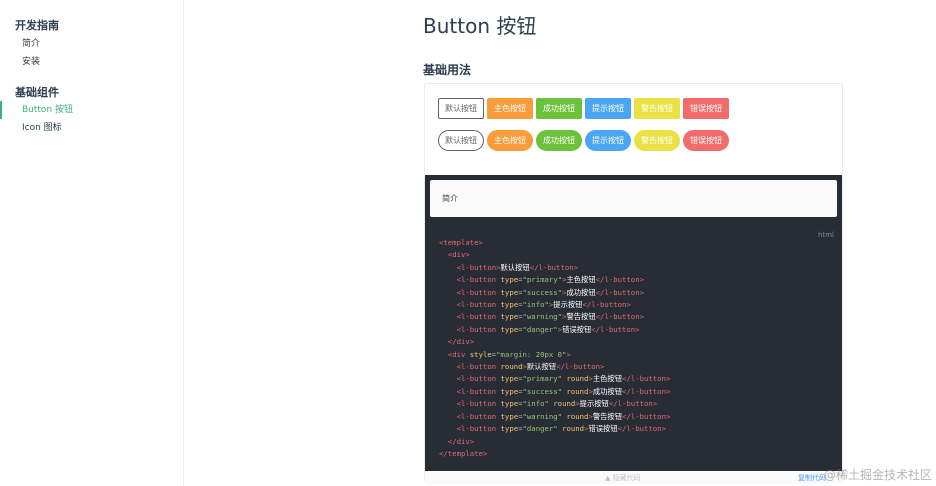 Image resolution: width=936 pixels, height=486 pixels. I want to click on warning-round-button: 警告按钮, so click(657, 140).